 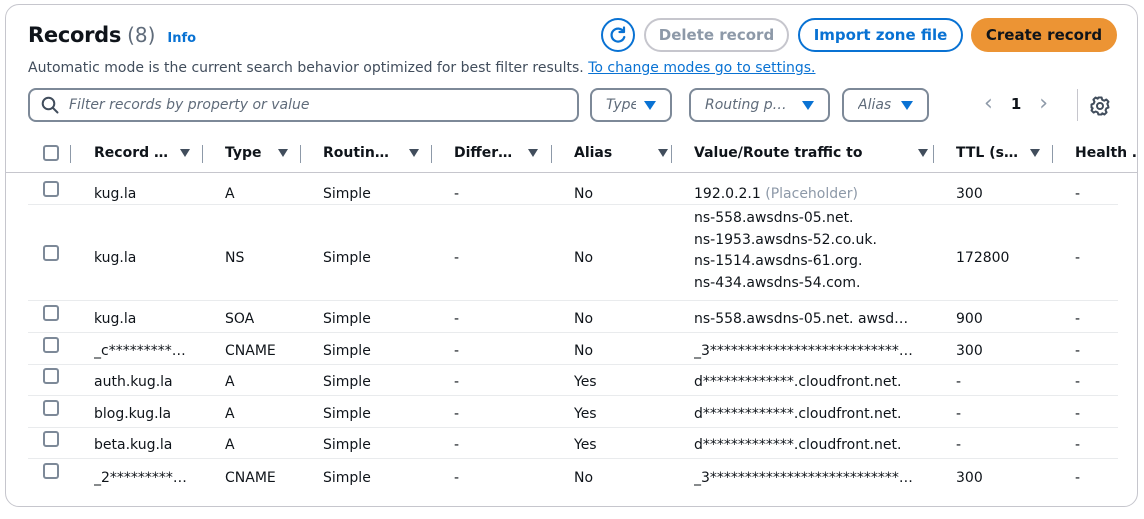 What do you see at coordinates (1044, 35) in the screenshot?
I see `create-record-button: Create record` at bounding box center [1044, 35].